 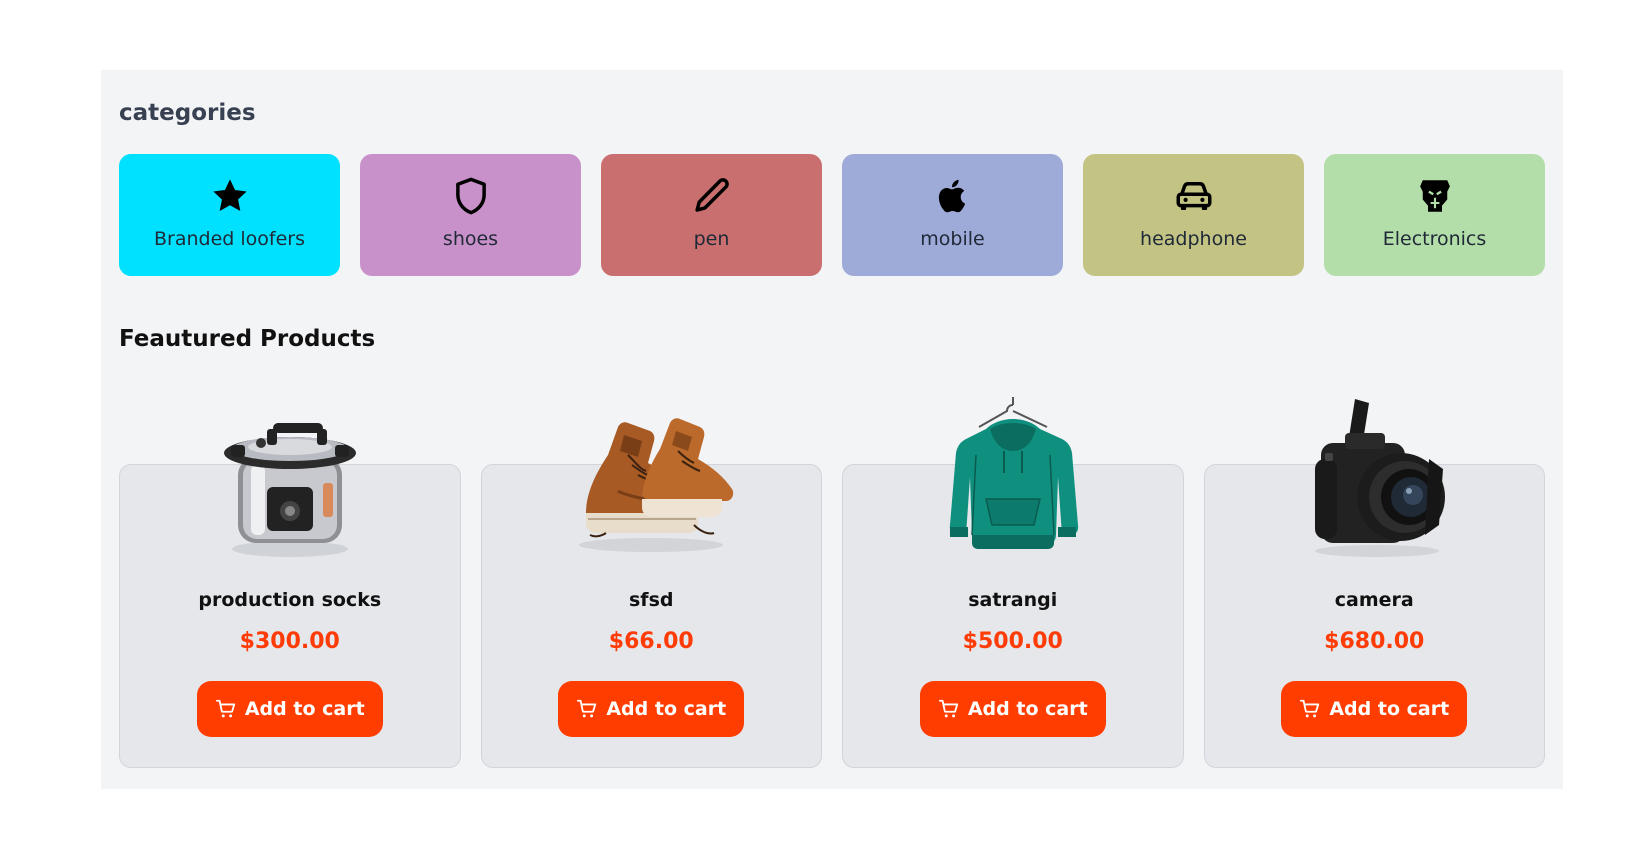 I want to click on transformer-icon, so click(x=1435, y=196).